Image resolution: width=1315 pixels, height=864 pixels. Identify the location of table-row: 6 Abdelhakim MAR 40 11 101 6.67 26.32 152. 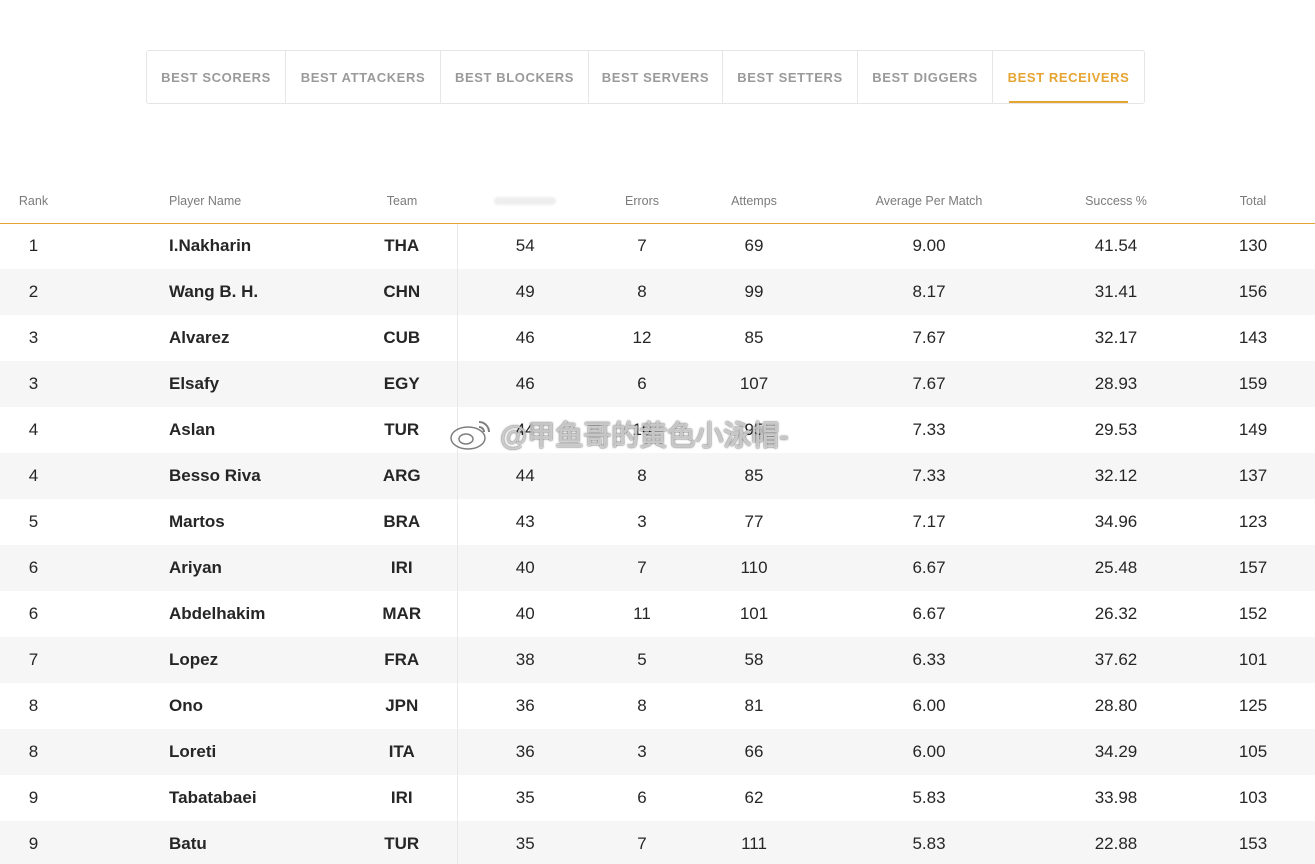
(657, 614).